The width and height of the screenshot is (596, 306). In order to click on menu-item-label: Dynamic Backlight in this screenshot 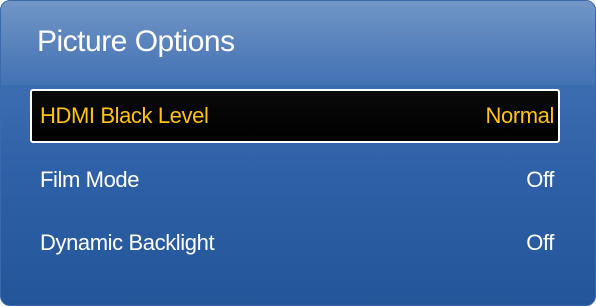, I will do `click(127, 242)`.